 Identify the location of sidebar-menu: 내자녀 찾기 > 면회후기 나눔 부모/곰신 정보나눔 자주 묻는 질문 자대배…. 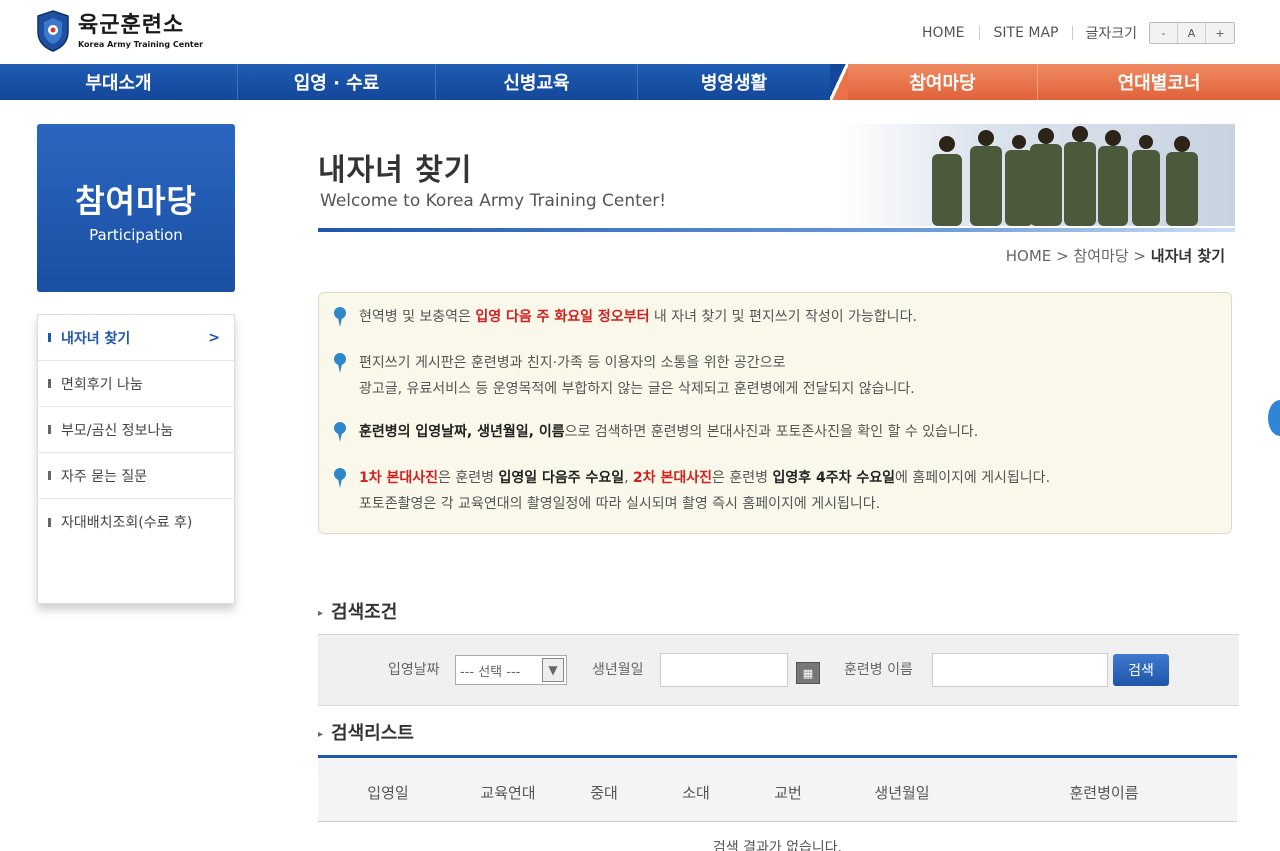
(136, 459).